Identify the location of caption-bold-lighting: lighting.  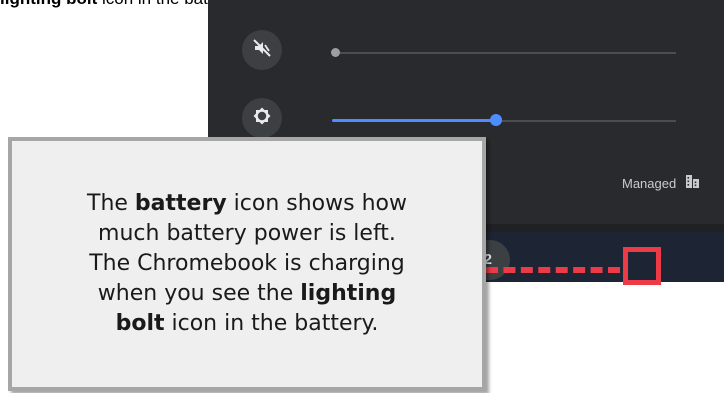
(30, 4).